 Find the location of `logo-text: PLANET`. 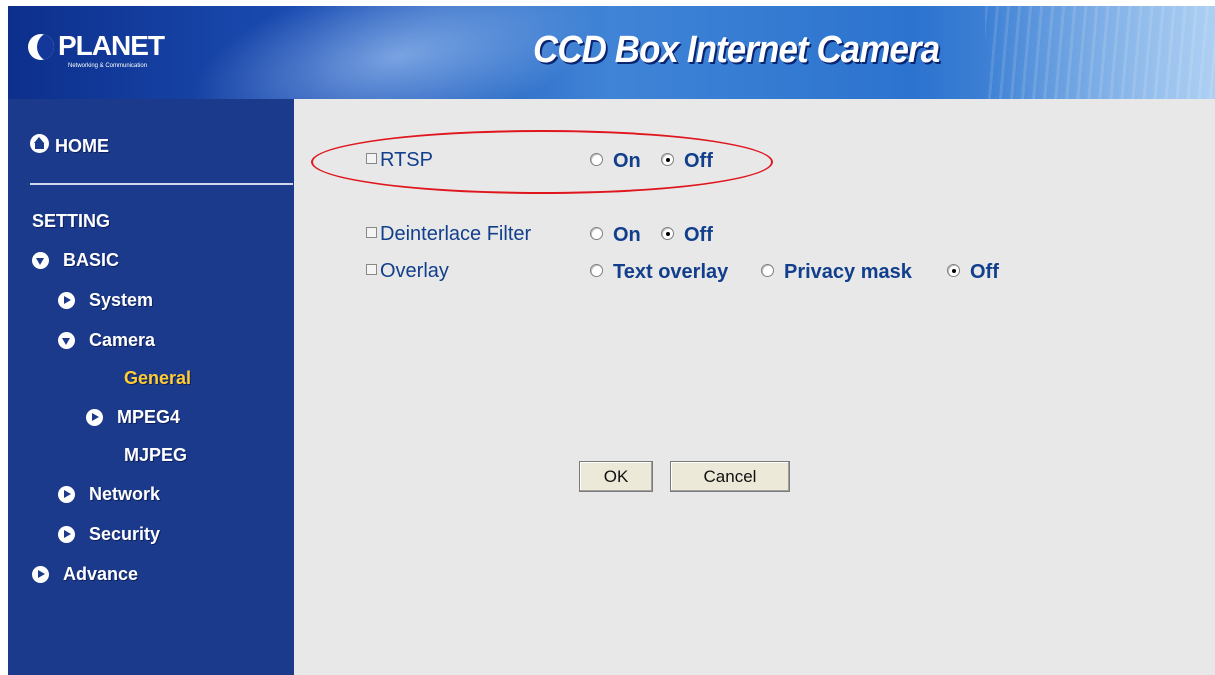

logo-text: PLANET is located at coordinates (111, 45).